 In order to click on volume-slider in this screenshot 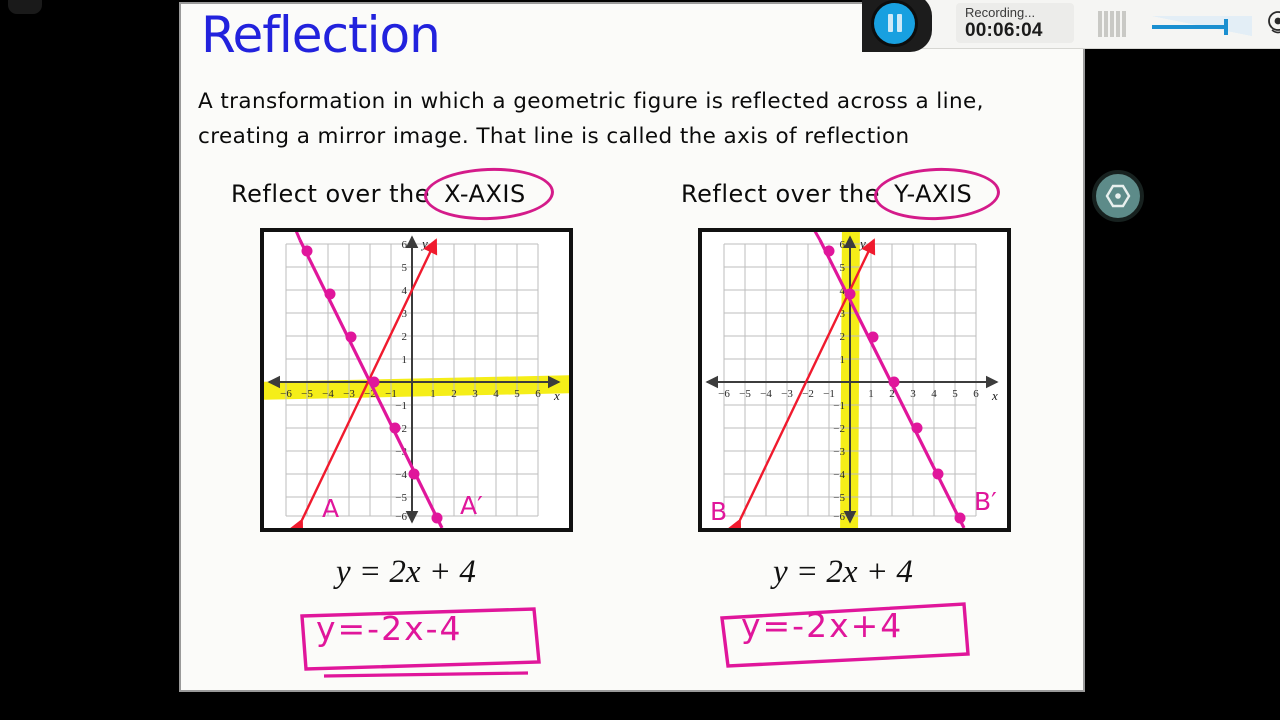, I will do `click(1202, 25)`.